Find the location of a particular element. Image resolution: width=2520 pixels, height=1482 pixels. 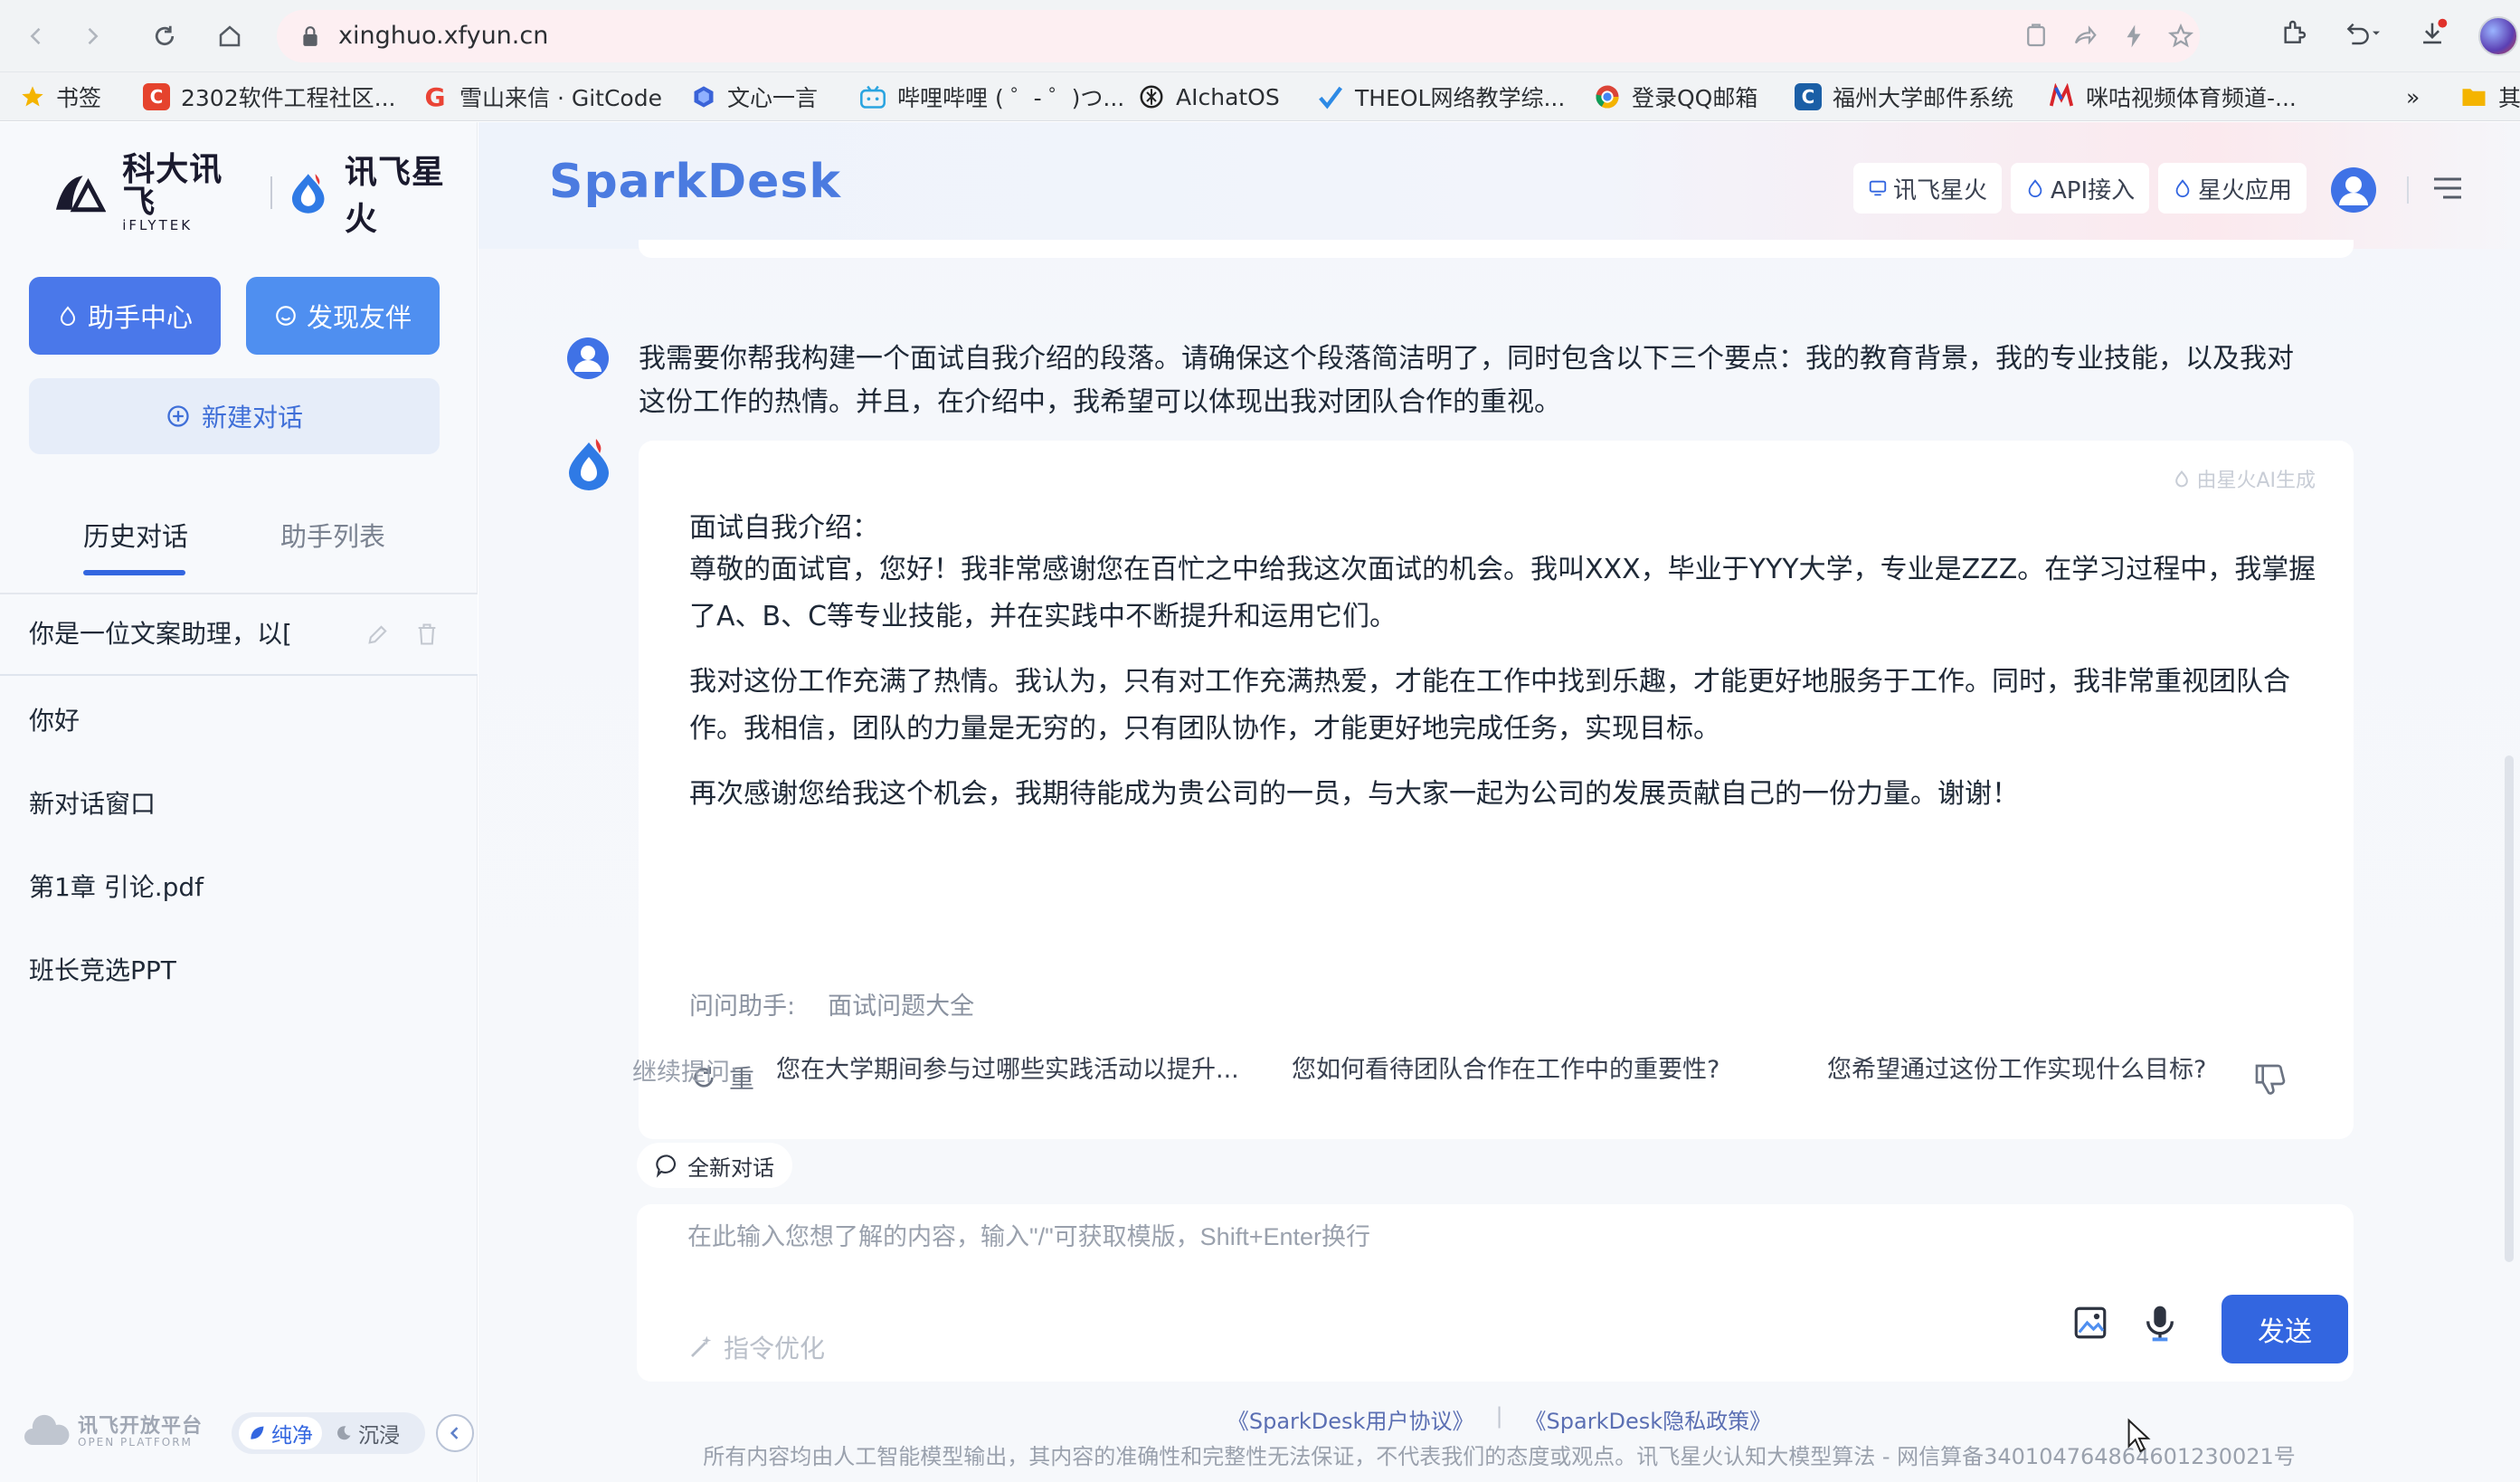

tab-history: 历史对话 is located at coordinates (135, 535).